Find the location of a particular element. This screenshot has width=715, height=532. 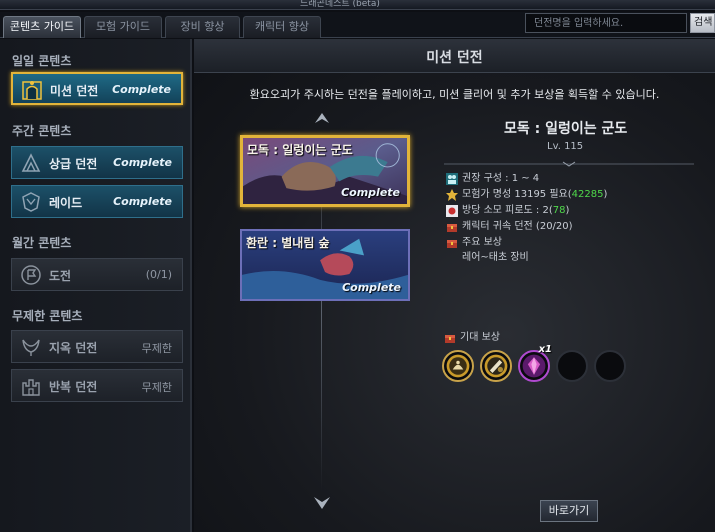

chest-icon is located at coordinates (452, 228).